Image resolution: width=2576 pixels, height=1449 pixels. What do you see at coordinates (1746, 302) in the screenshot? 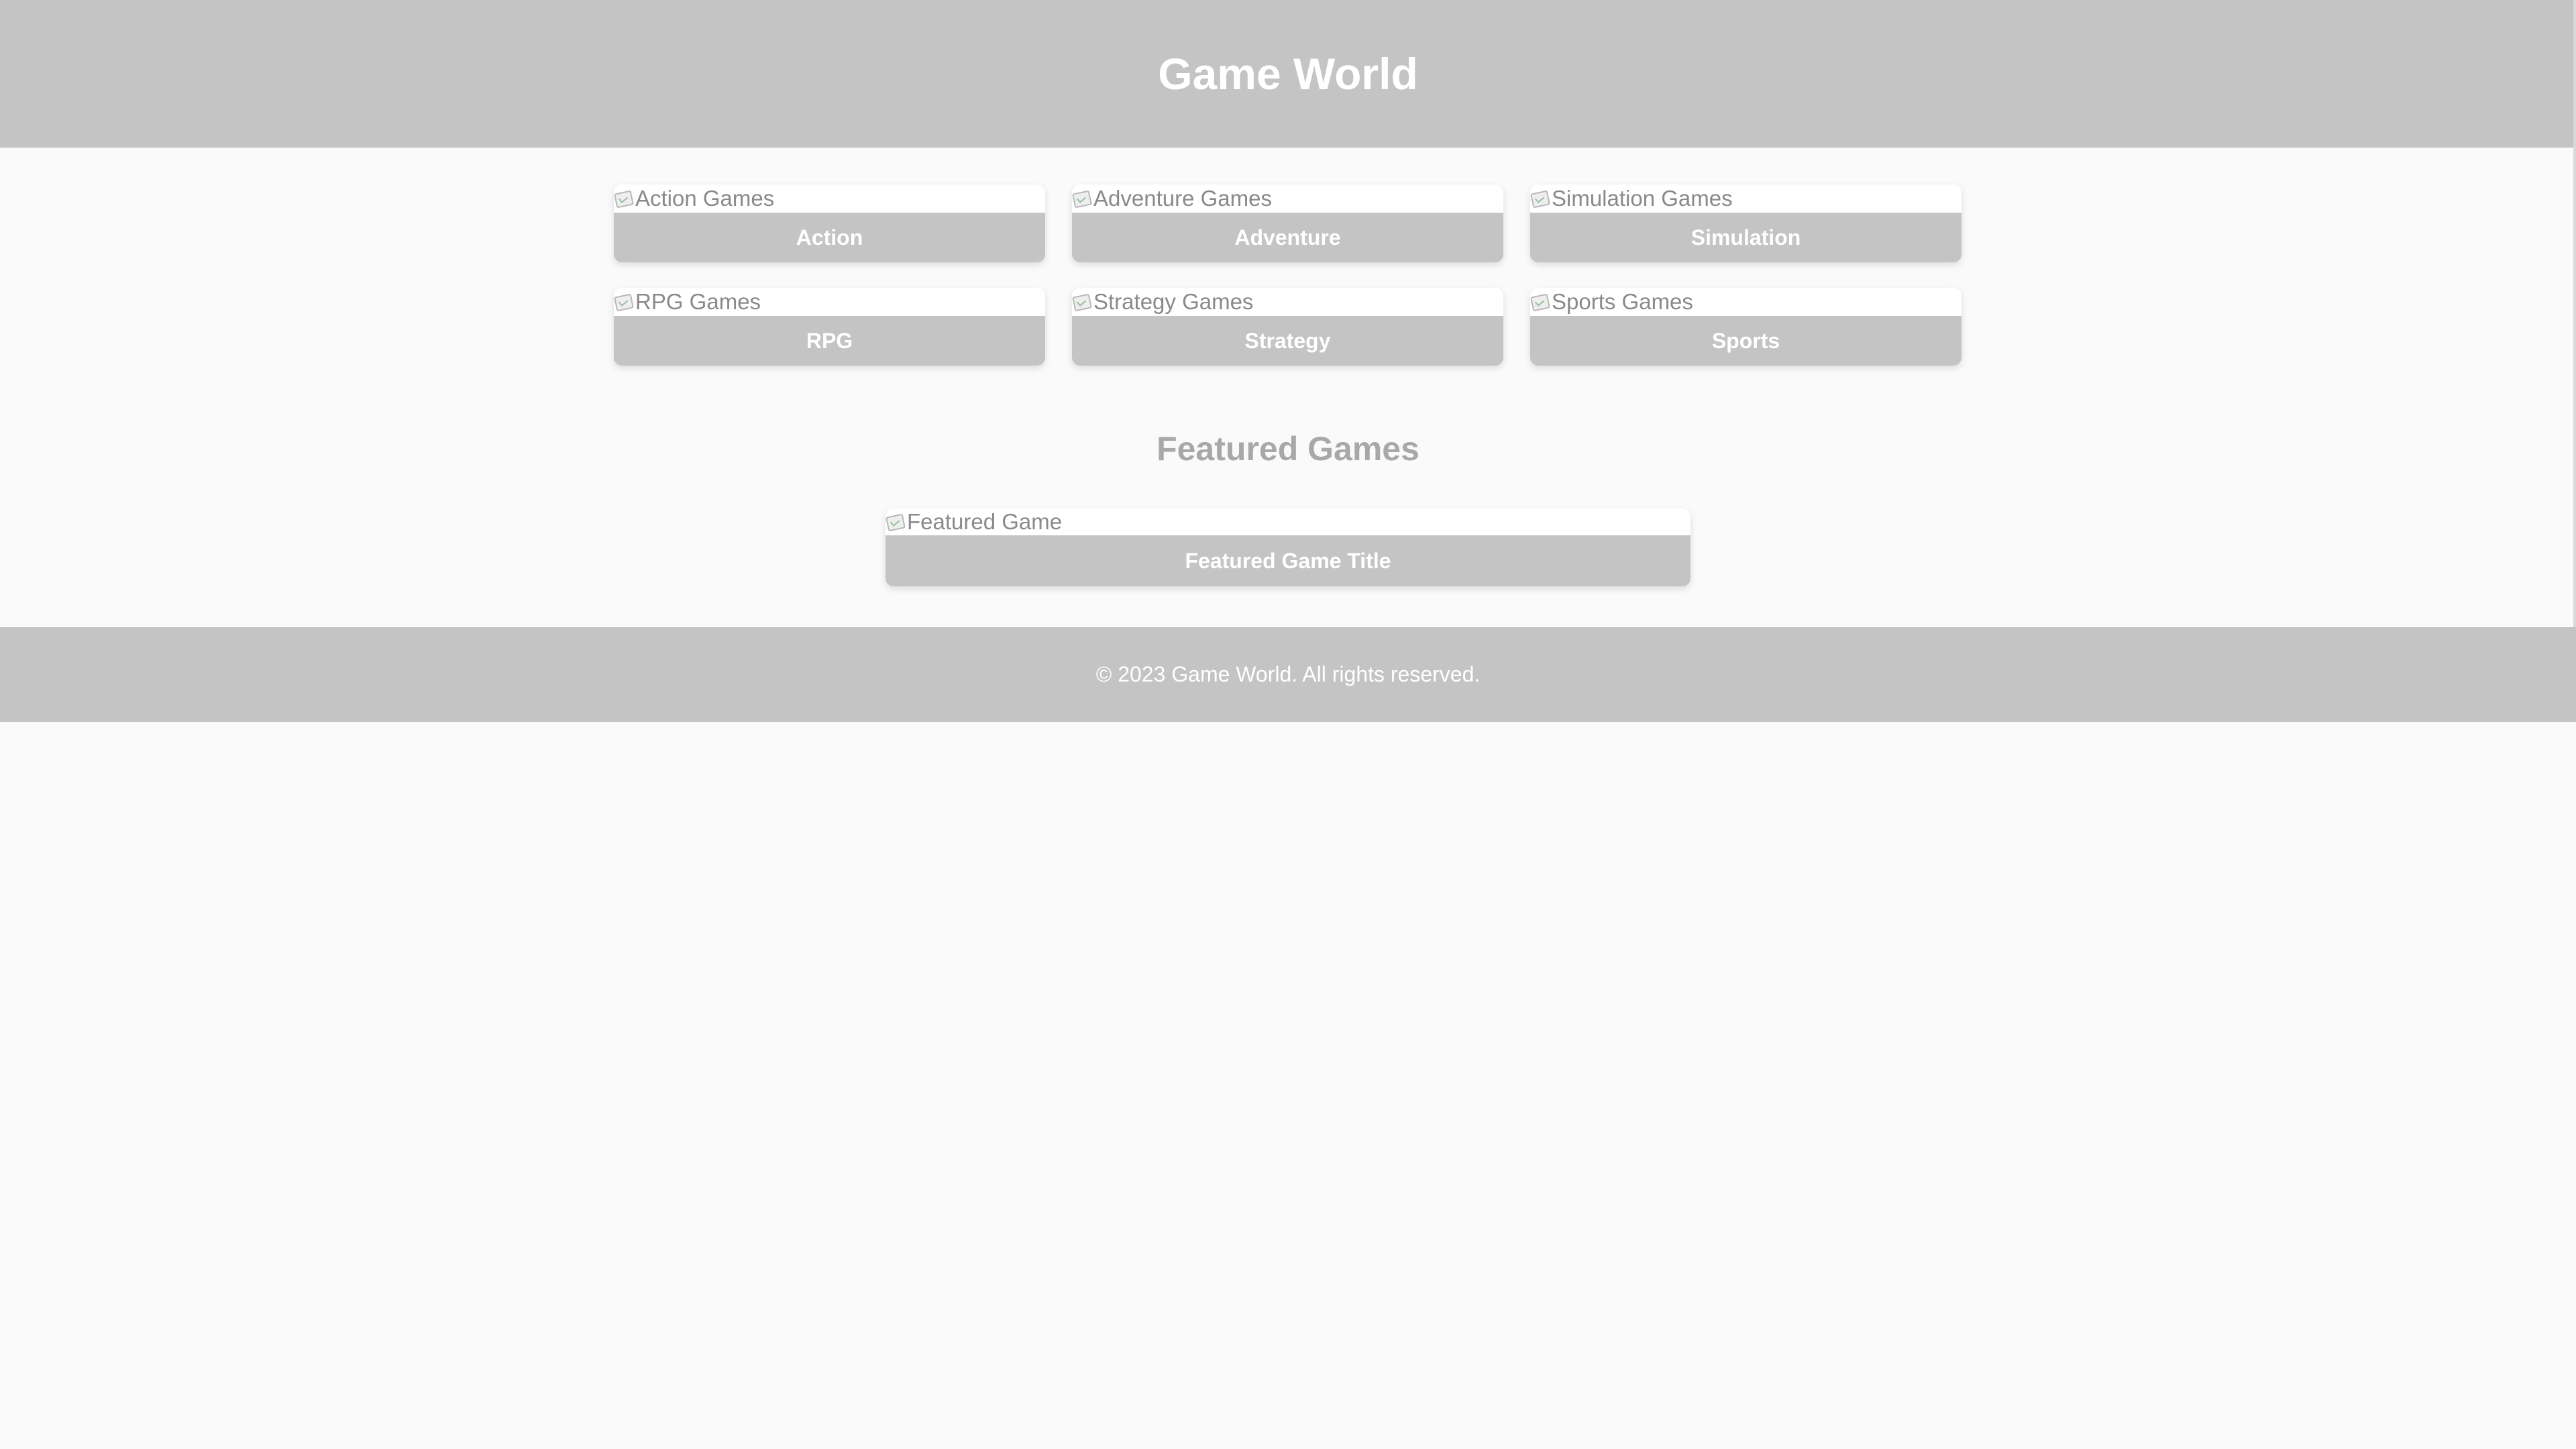
I see `category-image-sports: Sports Games` at bounding box center [1746, 302].